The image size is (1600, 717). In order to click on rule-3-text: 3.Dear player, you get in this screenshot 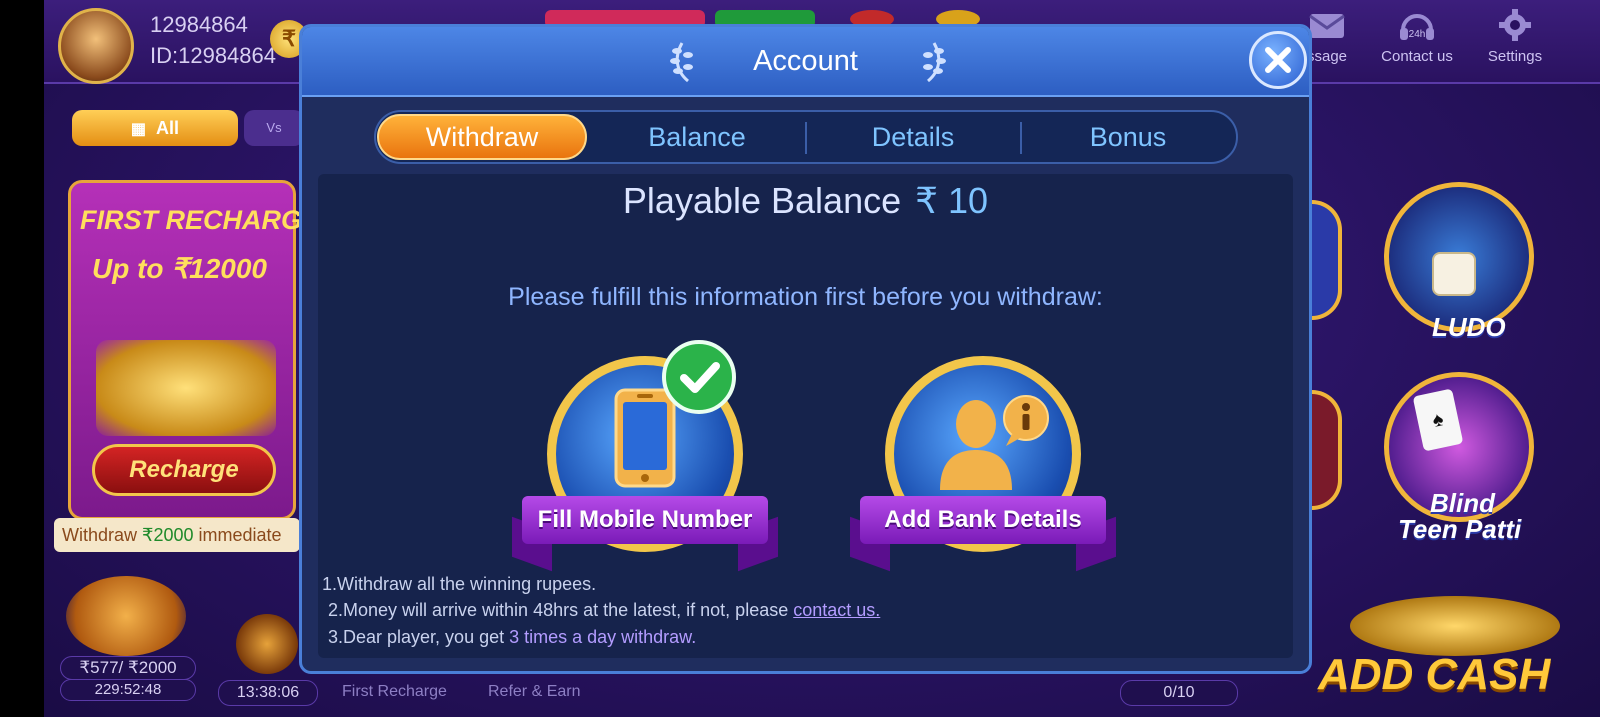, I will do `click(419, 637)`.